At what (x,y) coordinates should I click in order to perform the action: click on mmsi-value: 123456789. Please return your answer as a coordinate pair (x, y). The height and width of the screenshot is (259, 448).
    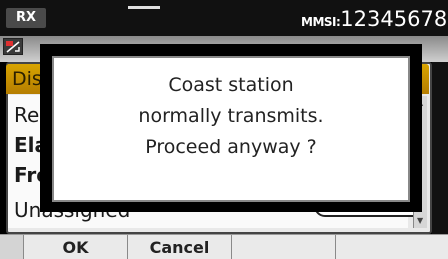
    Looking at the image, I should click on (394, 19).